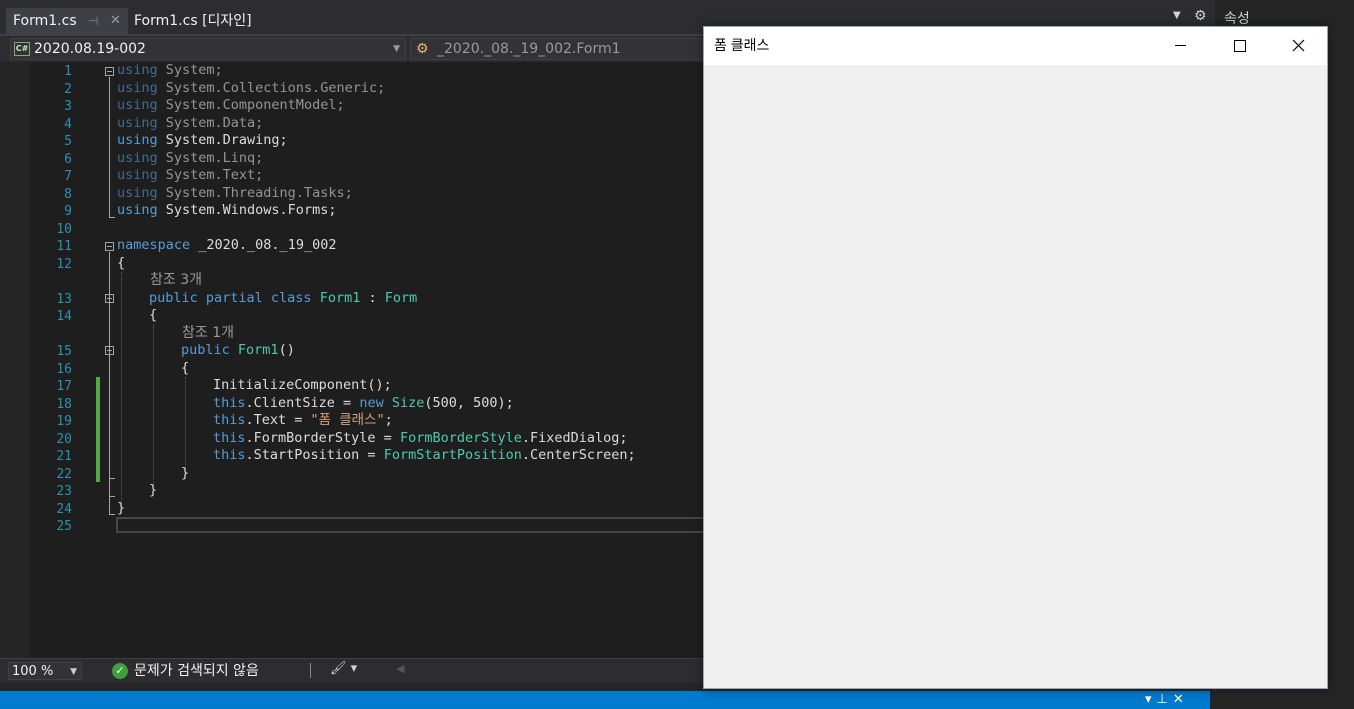 The height and width of the screenshot is (709, 1354). I want to click on code-line-3: using System.ComponentModel;, so click(231, 106).